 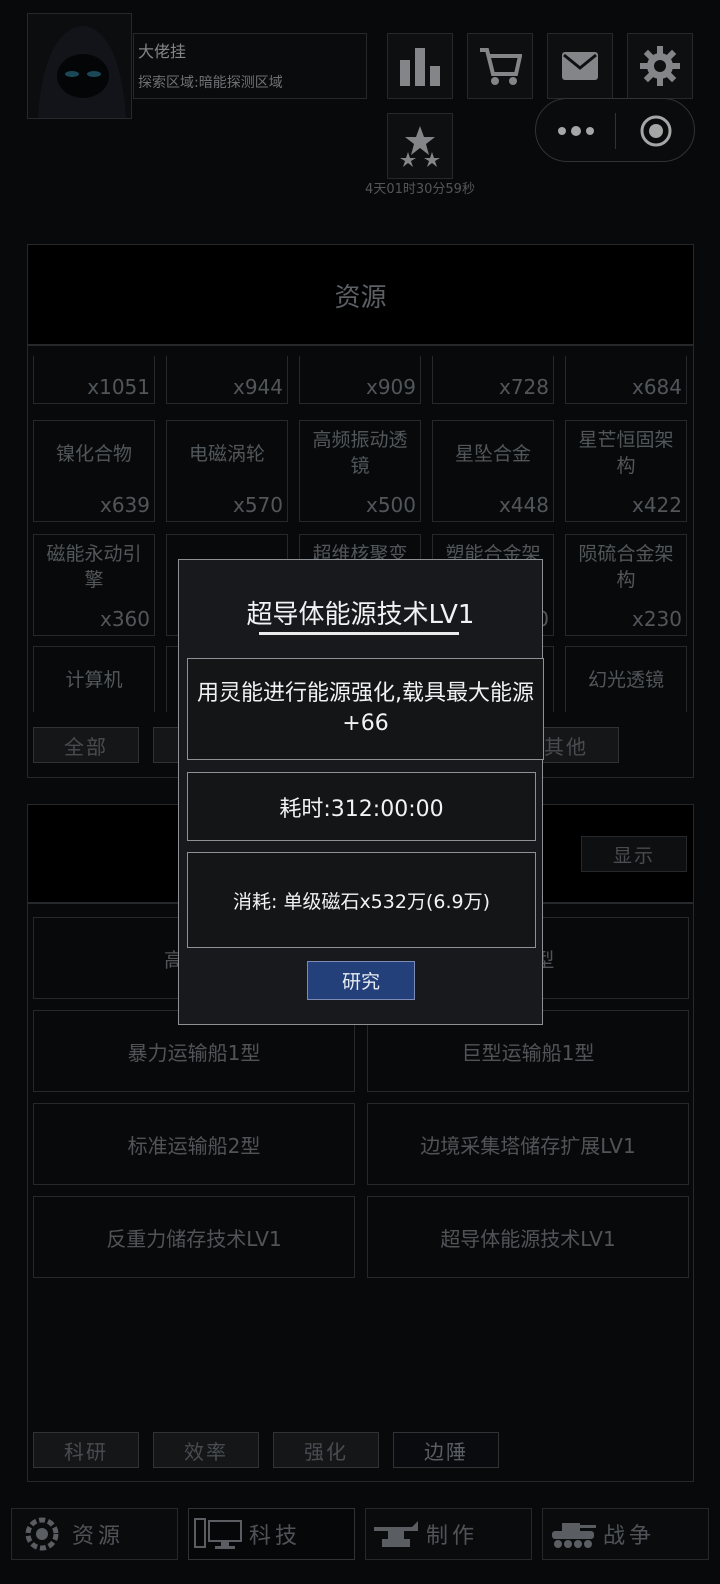 I want to click on research-time: 耗时:312:00:00, so click(x=361, y=806).